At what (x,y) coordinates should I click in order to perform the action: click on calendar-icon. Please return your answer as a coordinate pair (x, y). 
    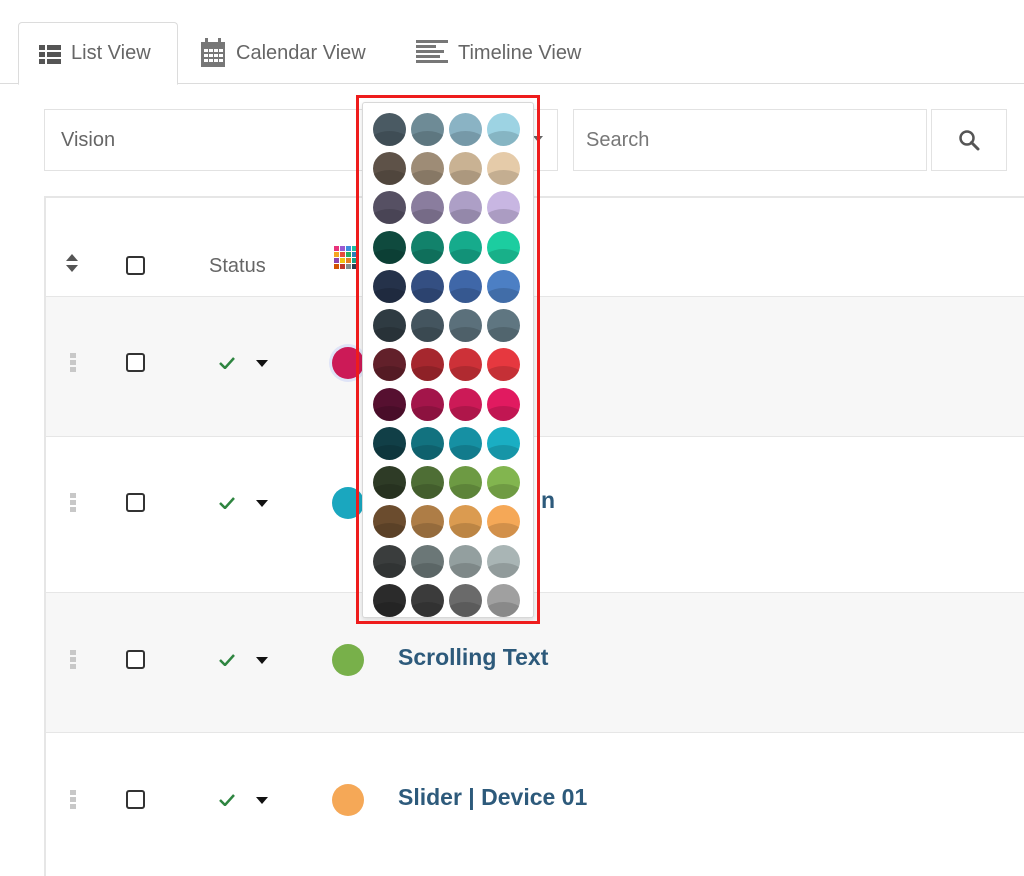
    Looking at the image, I should click on (213, 52).